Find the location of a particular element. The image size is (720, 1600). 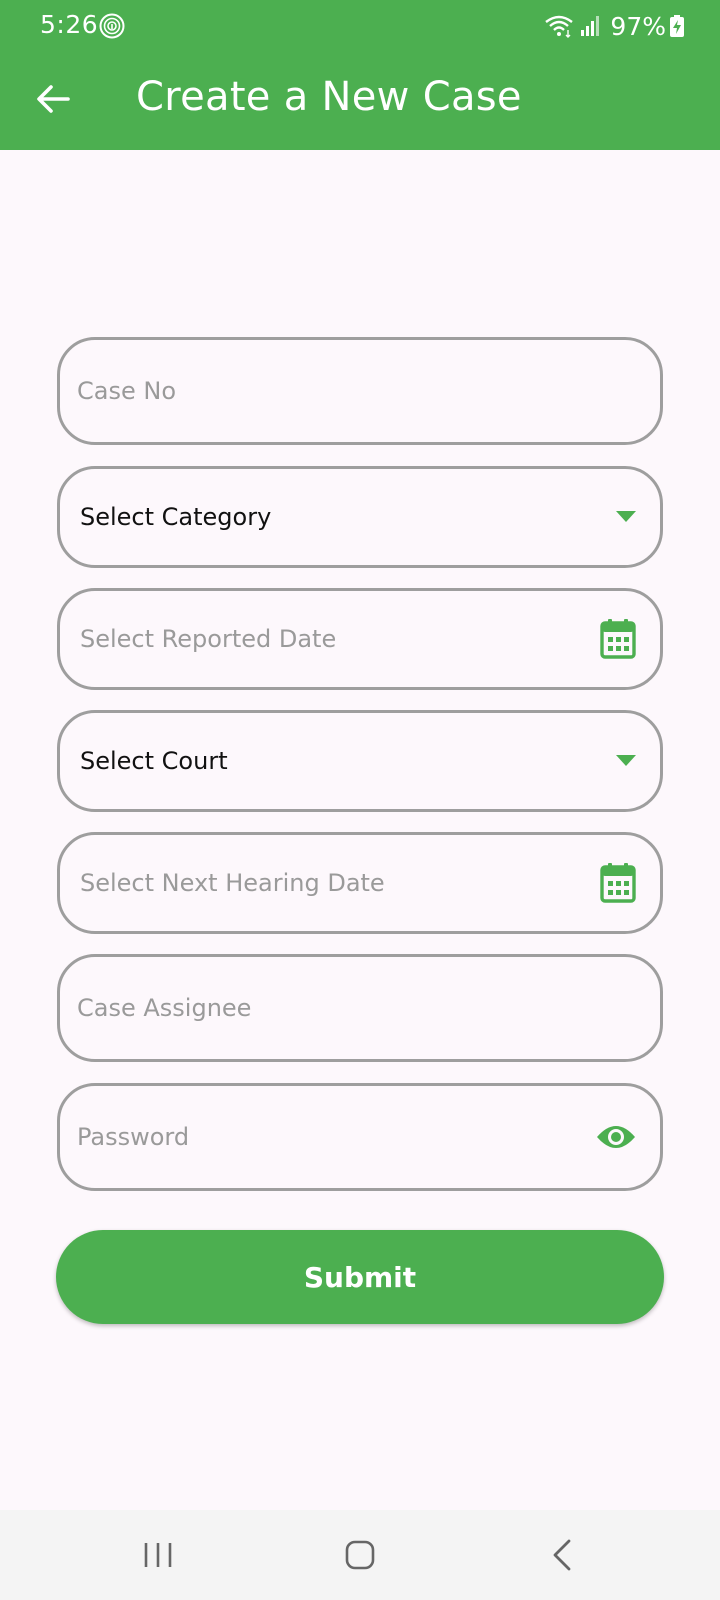

reported-date-field: Select Reported Date is located at coordinates (360, 639).